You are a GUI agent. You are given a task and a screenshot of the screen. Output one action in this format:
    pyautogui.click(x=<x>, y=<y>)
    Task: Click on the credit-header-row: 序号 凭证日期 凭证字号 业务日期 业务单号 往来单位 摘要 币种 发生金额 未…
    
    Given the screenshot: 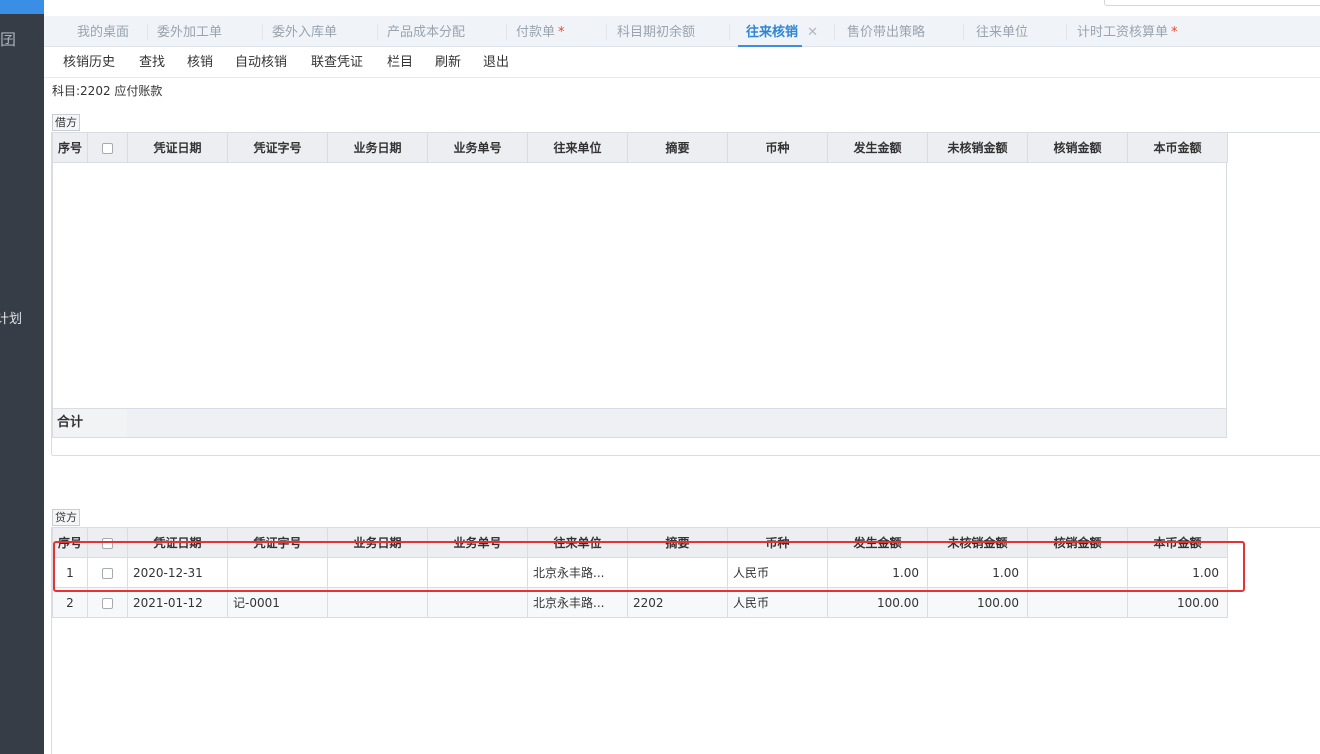 What is the action you would take?
    pyautogui.click(x=640, y=542)
    